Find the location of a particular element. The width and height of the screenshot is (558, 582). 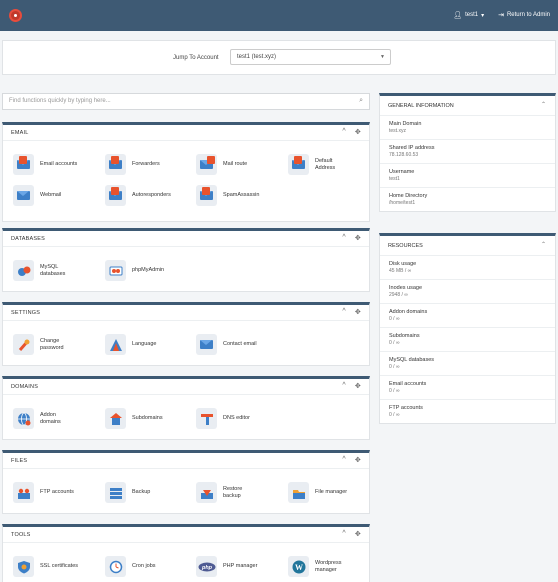

item-cron-jobs: Cron jobs is located at coordinates (137, 566).